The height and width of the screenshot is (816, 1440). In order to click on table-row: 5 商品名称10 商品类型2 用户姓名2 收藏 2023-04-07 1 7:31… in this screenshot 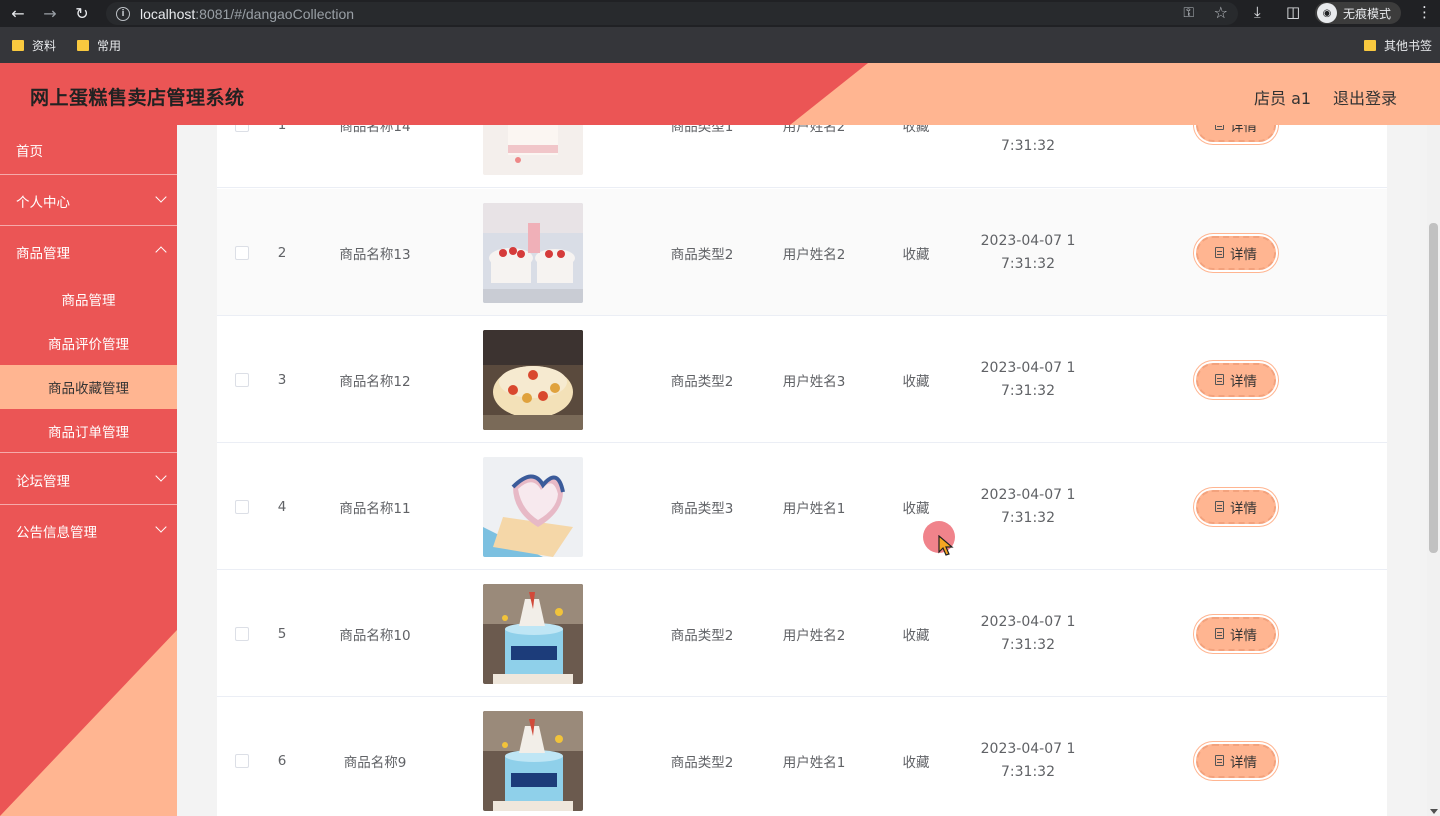, I will do `click(802, 633)`.